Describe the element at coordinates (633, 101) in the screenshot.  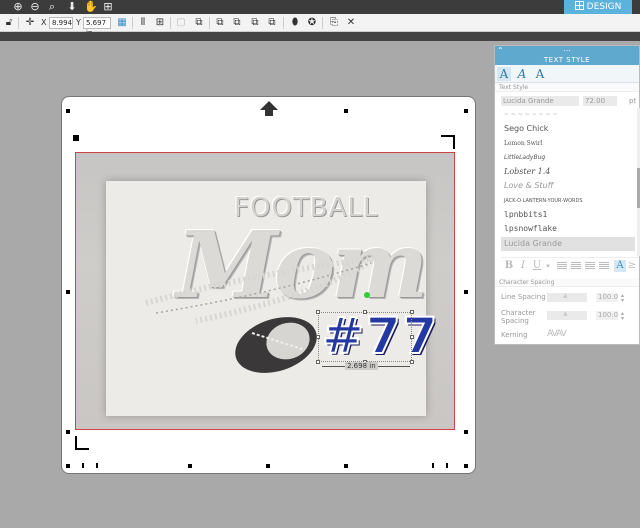
I see `font-size-unit: pt` at that location.